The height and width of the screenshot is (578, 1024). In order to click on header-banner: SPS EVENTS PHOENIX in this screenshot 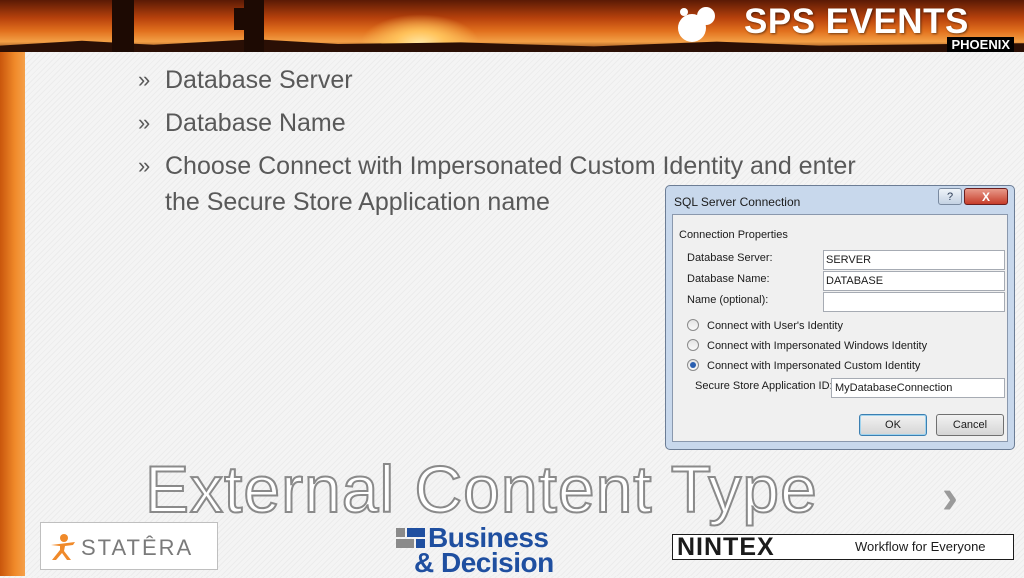, I will do `click(512, 26)`.